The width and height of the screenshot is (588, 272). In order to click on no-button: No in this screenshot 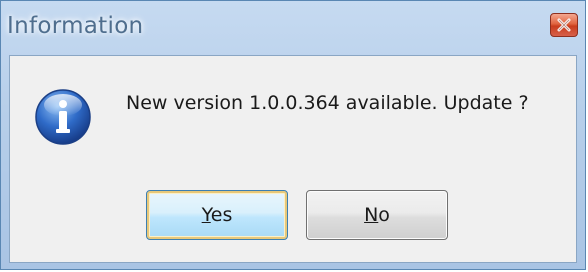, I will do `click(377, 215)`.